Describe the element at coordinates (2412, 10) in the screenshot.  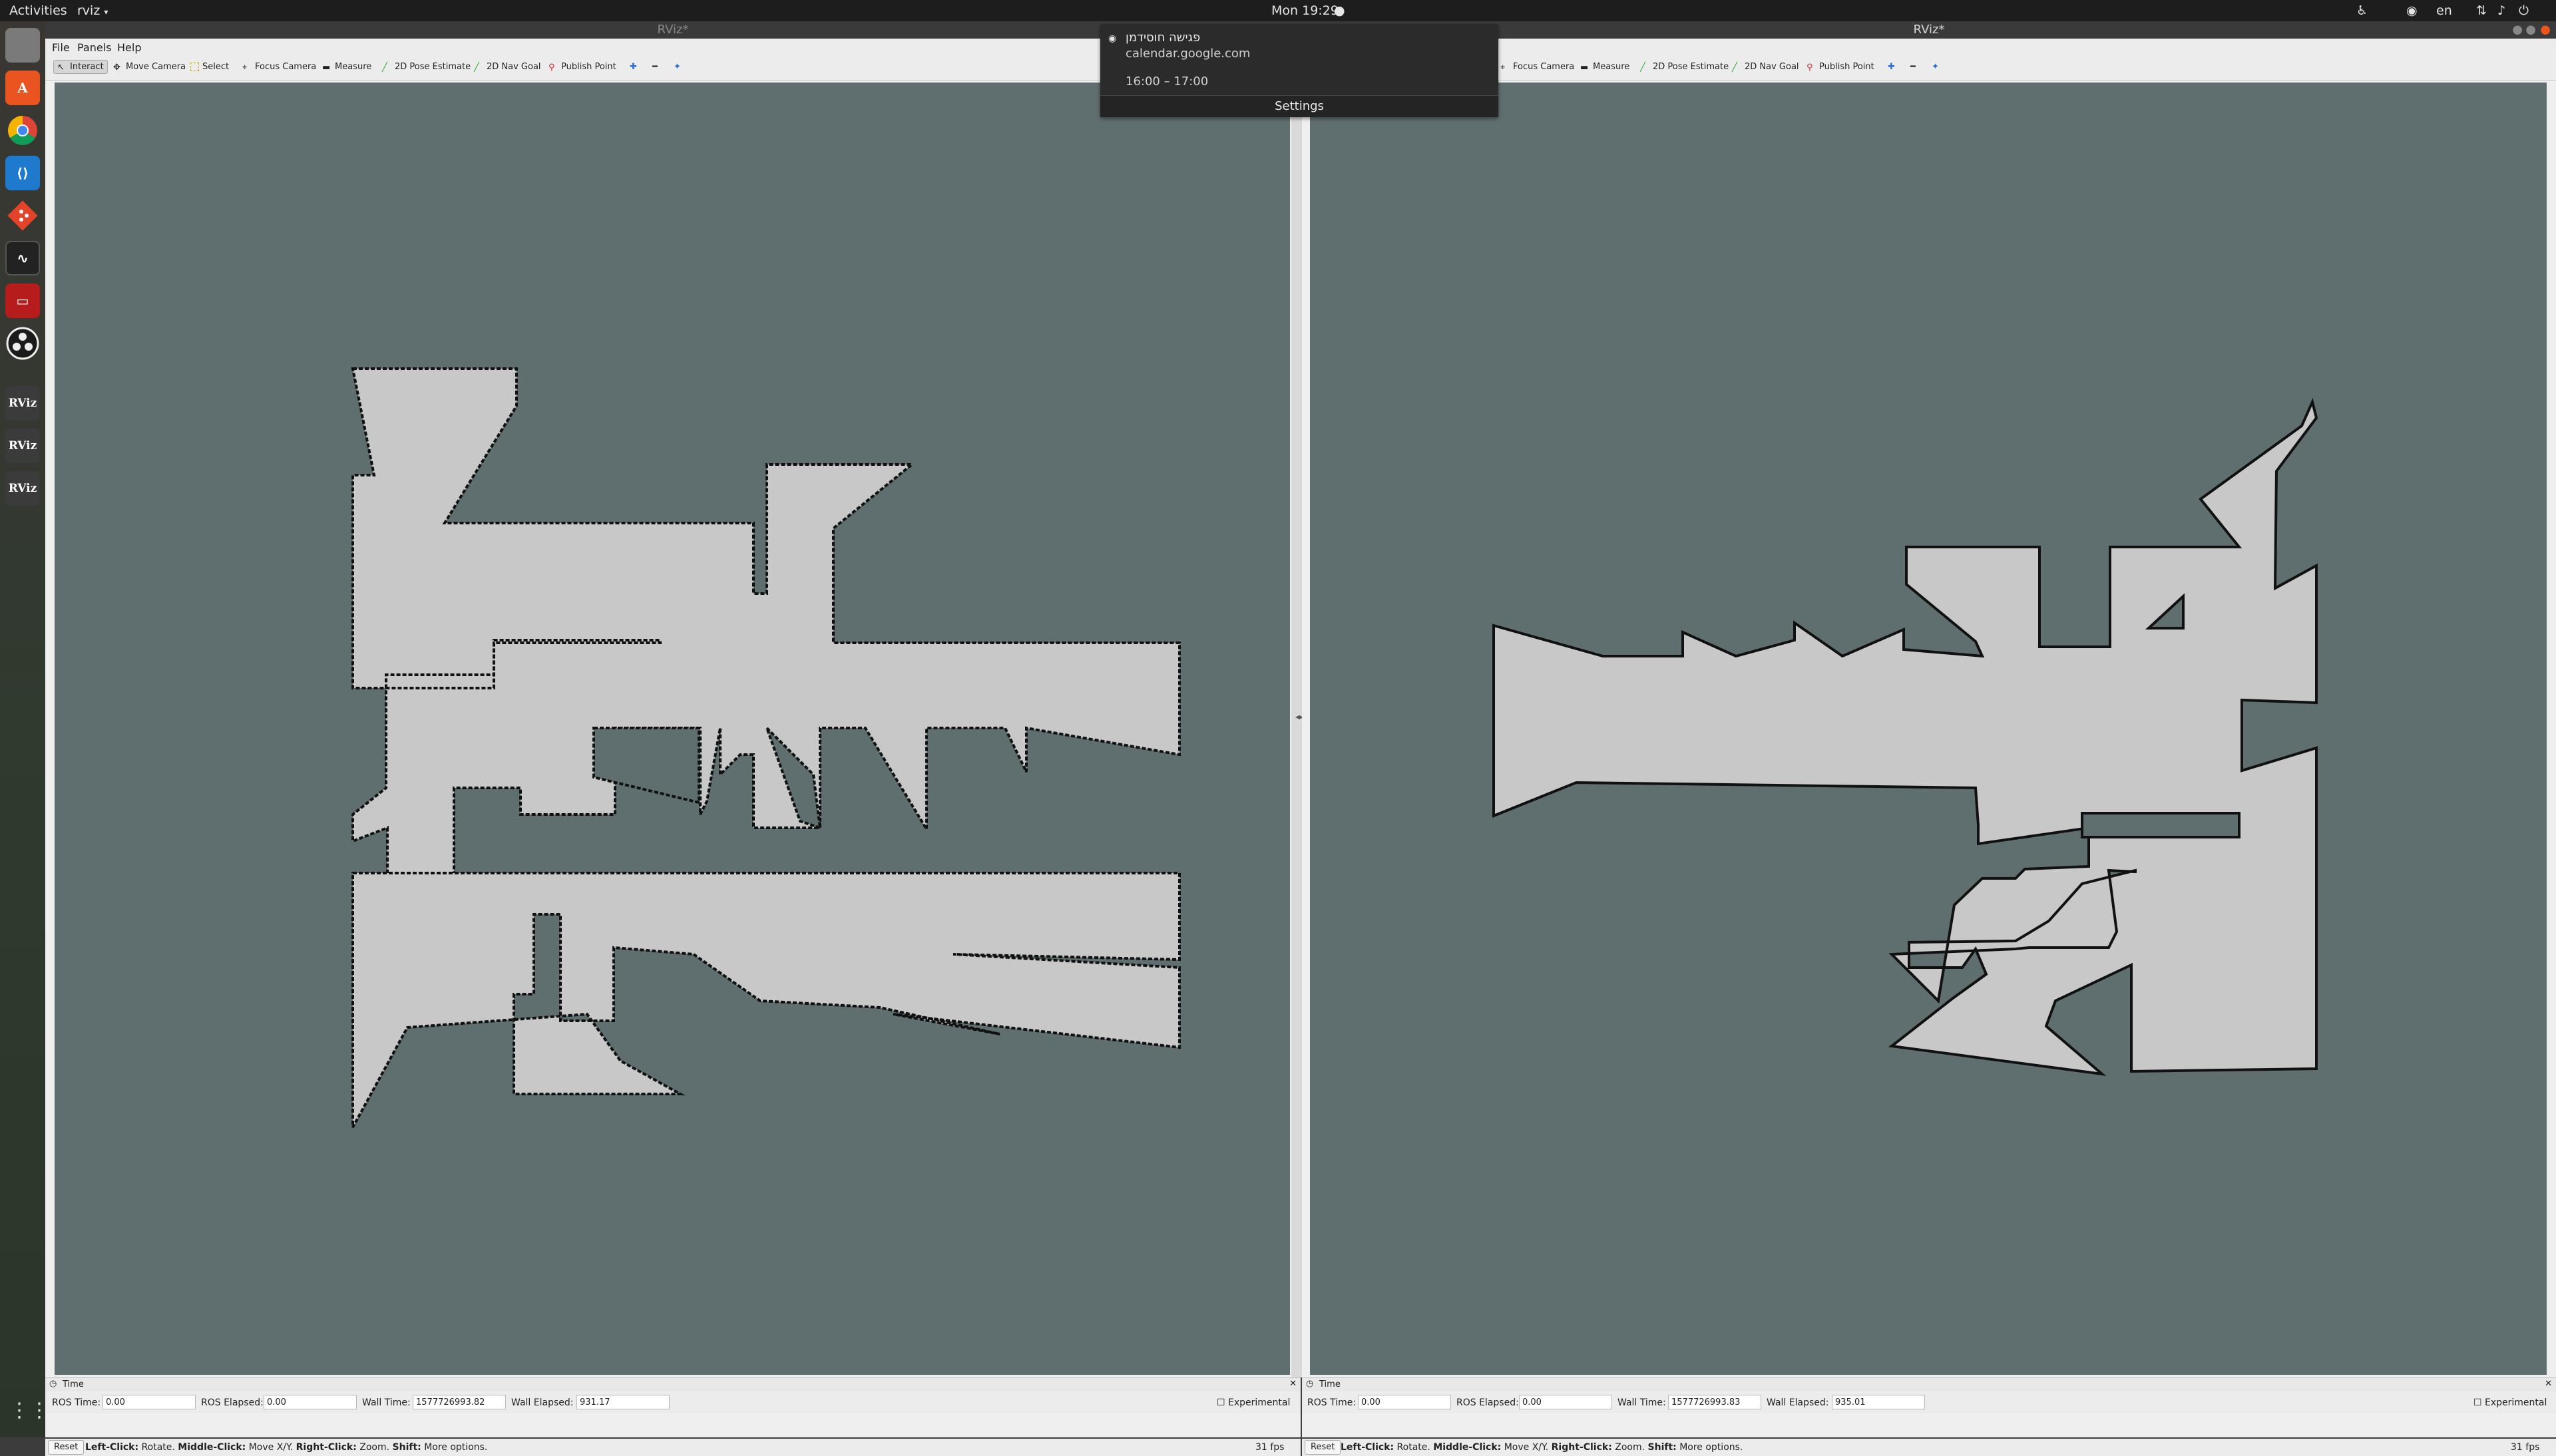
I see `obs-tray-icon: ◉` at that location.